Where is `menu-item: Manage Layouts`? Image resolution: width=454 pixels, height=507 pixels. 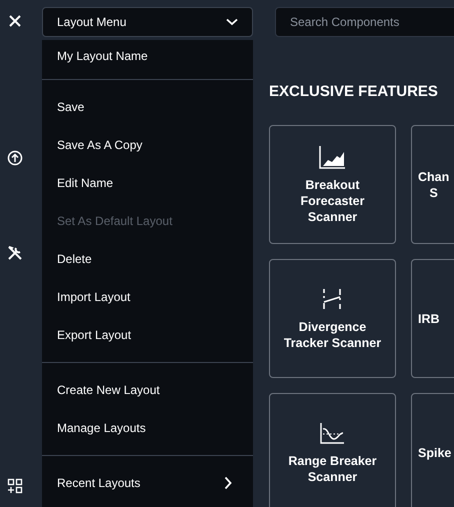
menu-item: Manage Layouts is located at coordinates (147, 428).